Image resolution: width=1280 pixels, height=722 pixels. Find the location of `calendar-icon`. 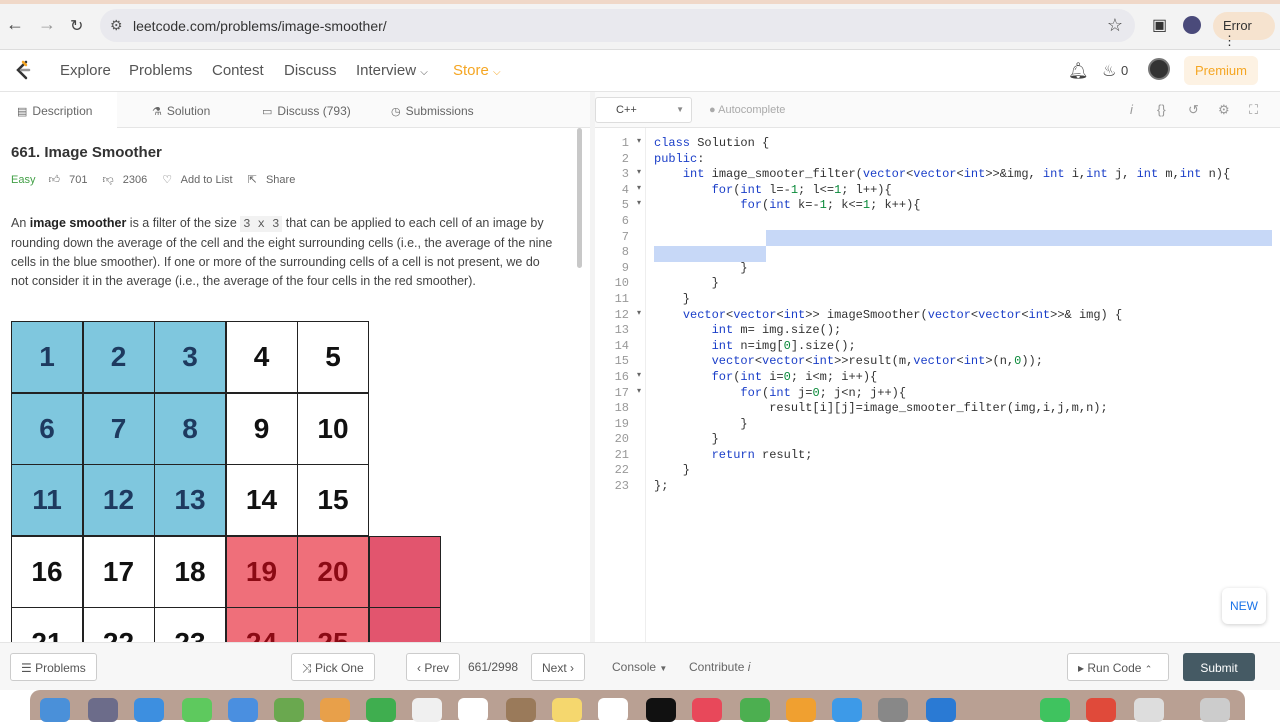

calendar-icon is located at coordinates (473, 710).